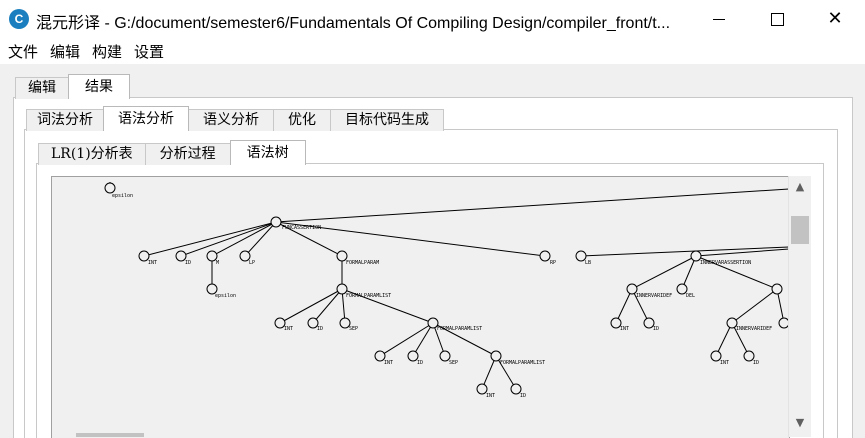 The image size is (865, 438). Describe the element at coordinates (42, 88) in the screenshot. I see `tab-edit: 编辑` at that location.